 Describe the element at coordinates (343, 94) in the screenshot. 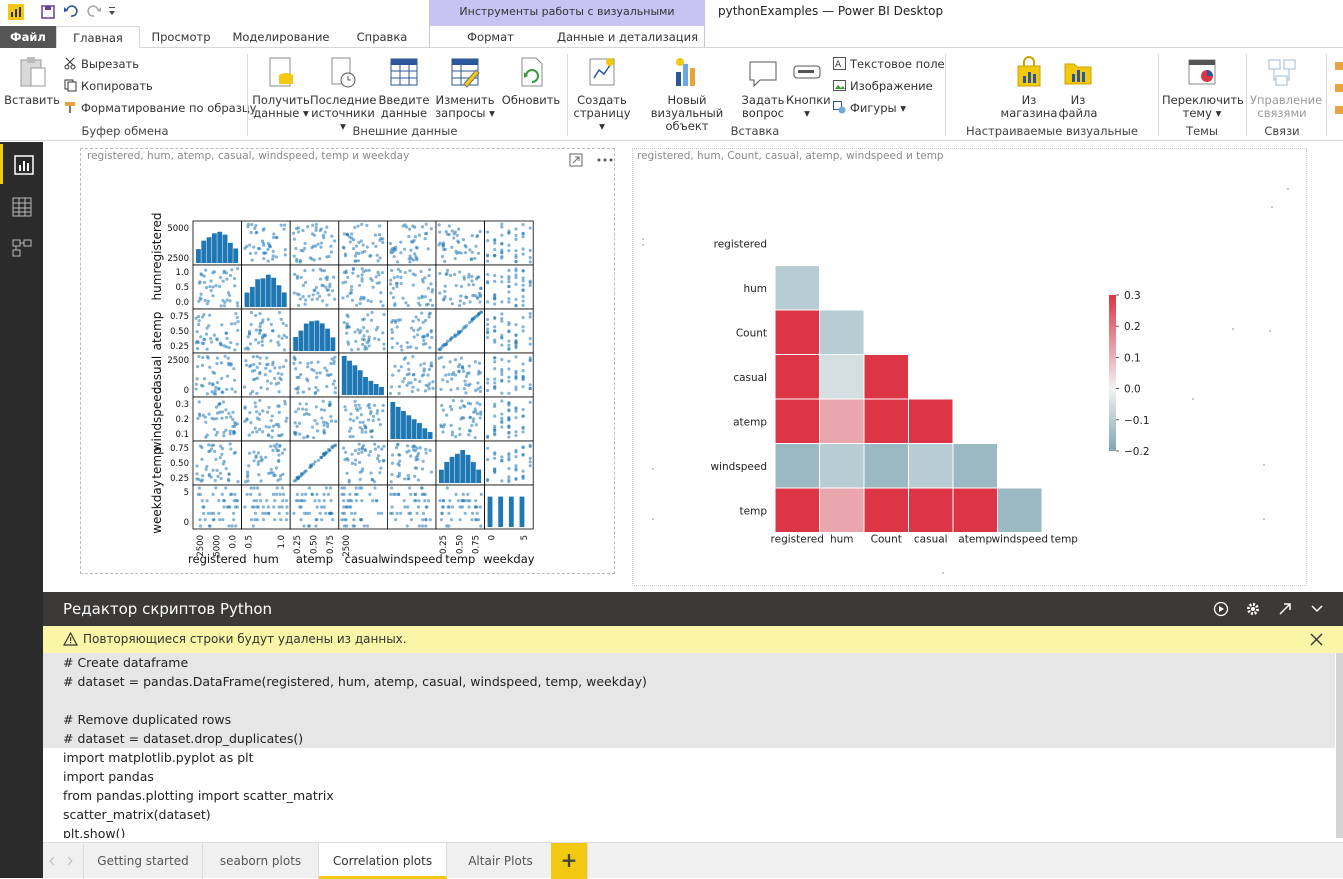

I see `recent-sources-button: Последние источники ▾` at that location.